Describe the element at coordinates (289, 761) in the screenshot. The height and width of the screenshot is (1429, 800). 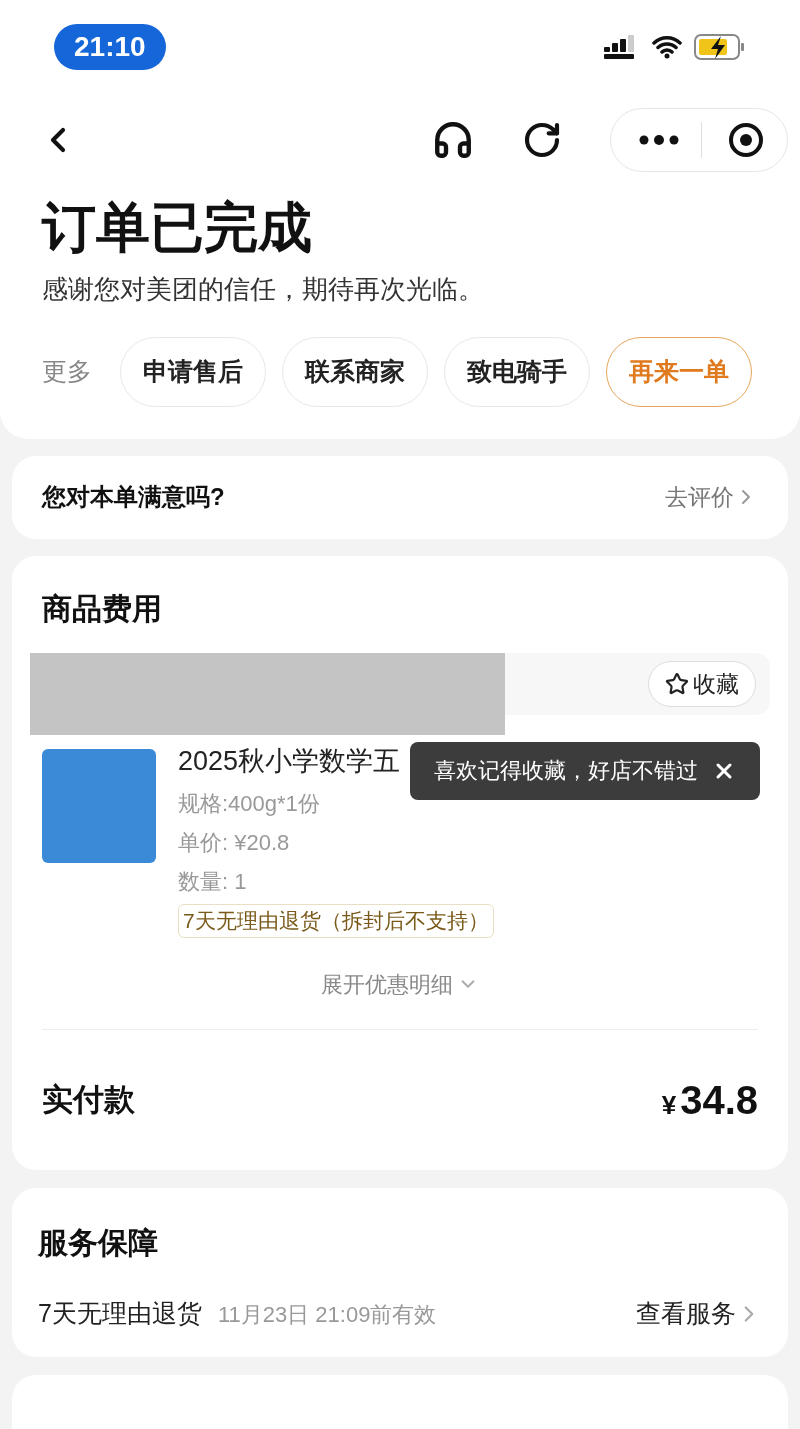
I see `product-title: 2025秋小学数学五` at that location.